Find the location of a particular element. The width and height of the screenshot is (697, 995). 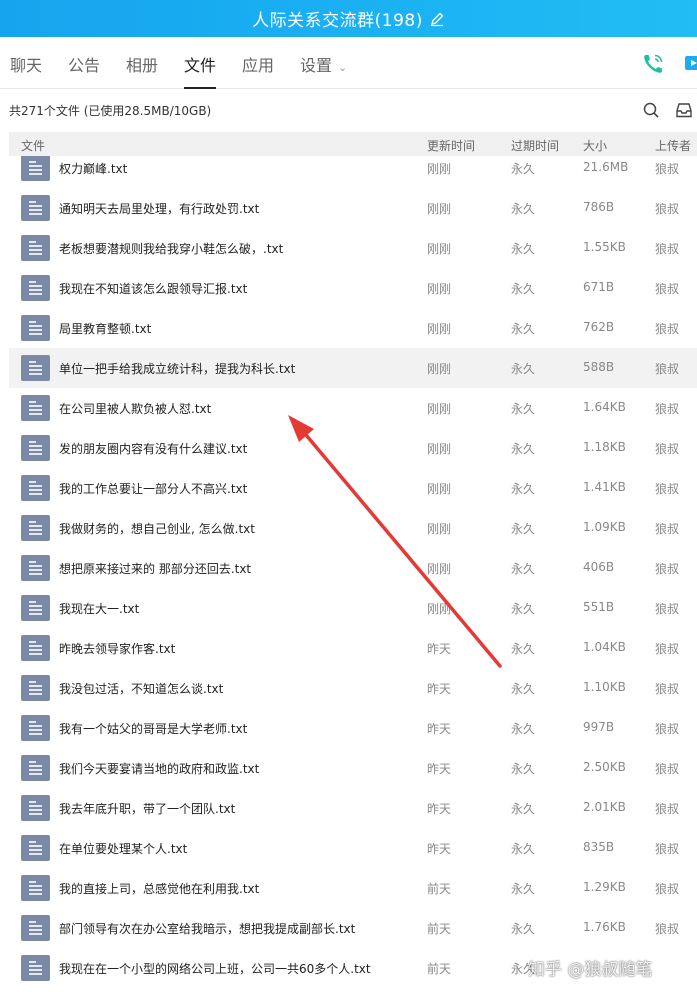

file-row: 部门领导有次在办公室给我暗示，想把我提成副部长.txt 前天 永久 1.76KB 狼叔 is located at coordinates (353, 928).